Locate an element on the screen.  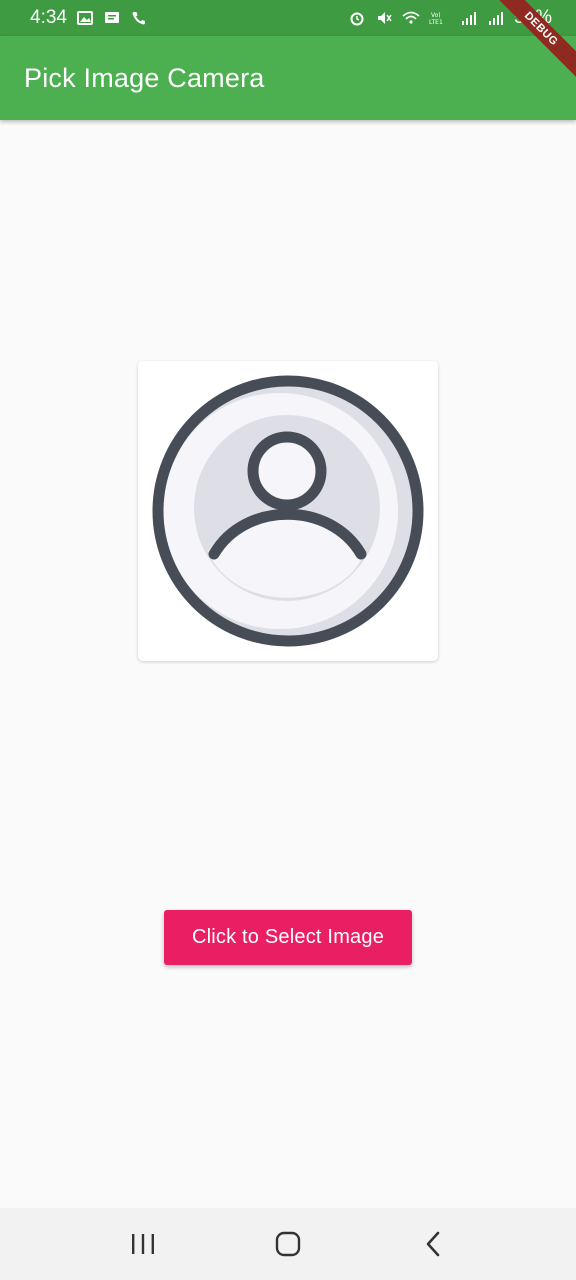
wifi-icon is located at coordinates (411, 18).